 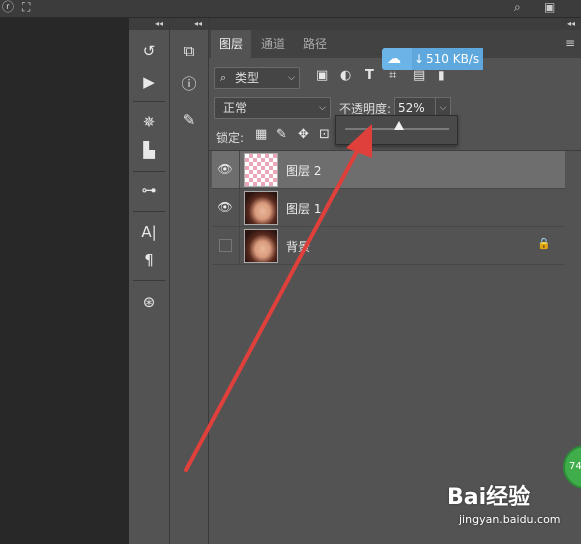 I want to click on annotation-arrow-head, so click(x=359, y=141).